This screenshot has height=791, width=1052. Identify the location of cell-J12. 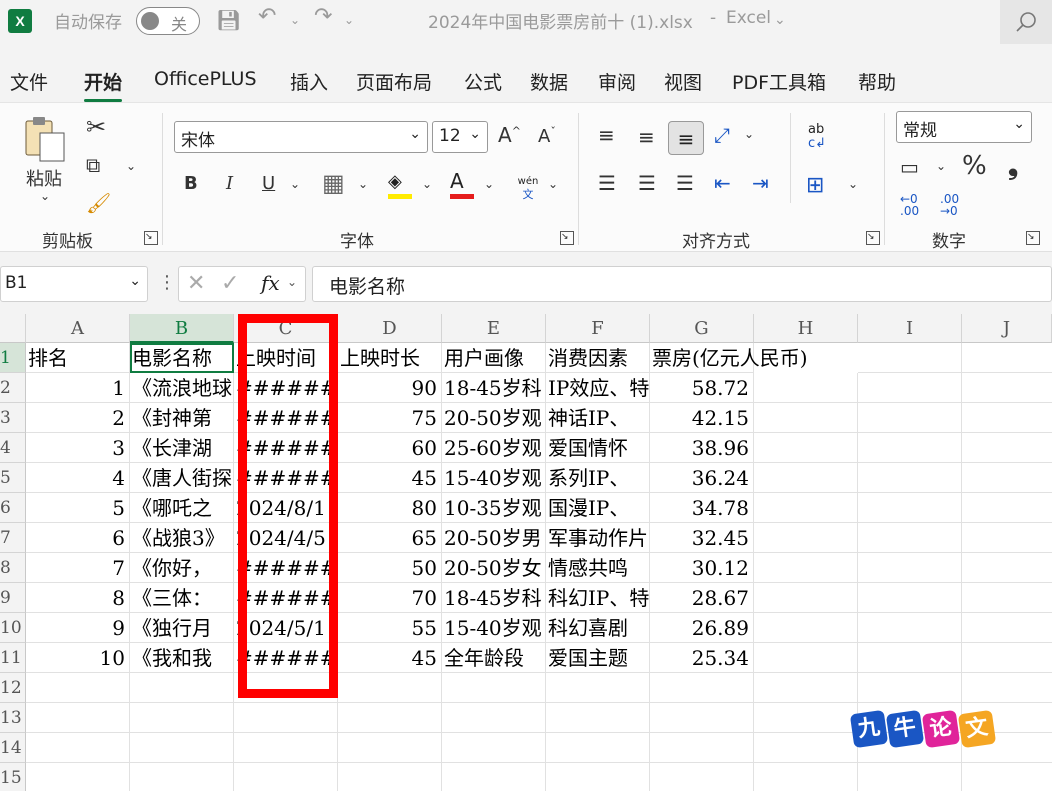
(1007, 688).